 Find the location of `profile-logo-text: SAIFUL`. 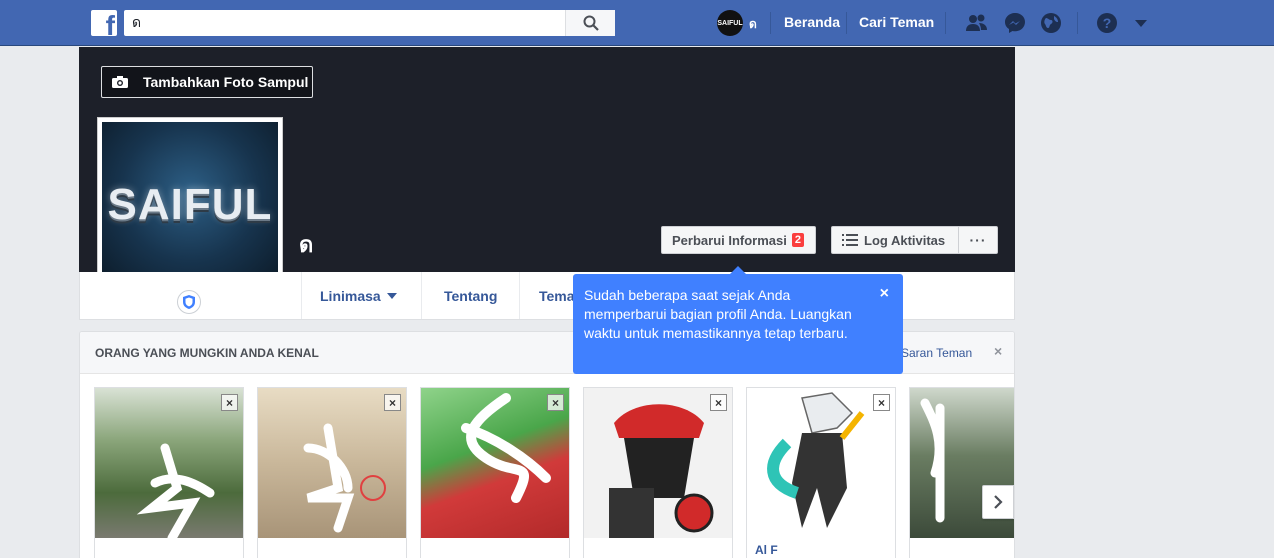

profile-logo-text: SAIFUL is located at coordinates (190, 204).